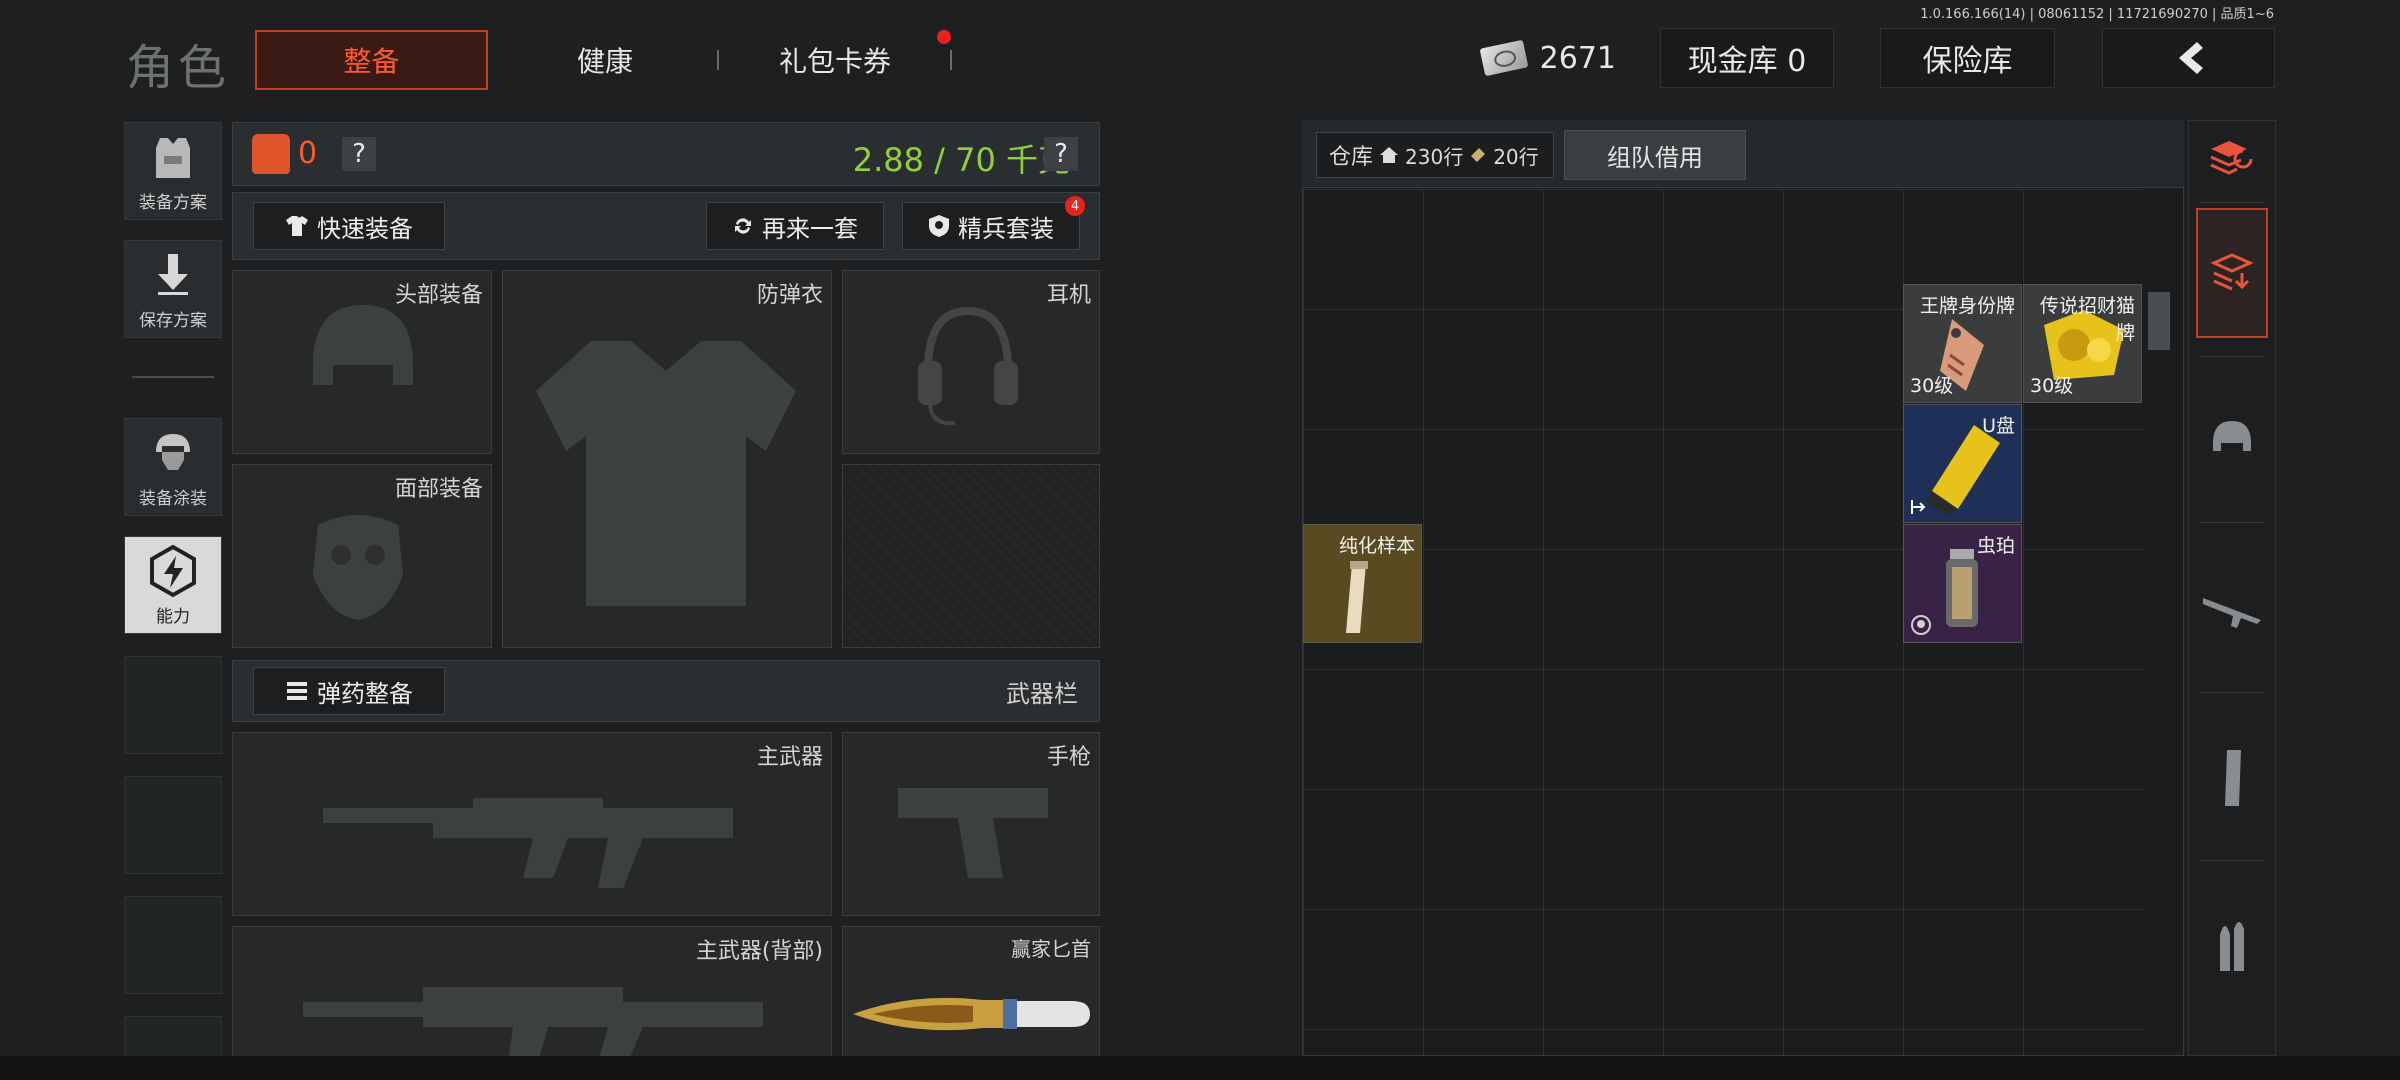 This screenshot has height=1080, width=2400. What do you see at coordinates (438, 295) in the screenshot?
I see `head-slot-label: 头部装备` at bounding box center [438, 295].